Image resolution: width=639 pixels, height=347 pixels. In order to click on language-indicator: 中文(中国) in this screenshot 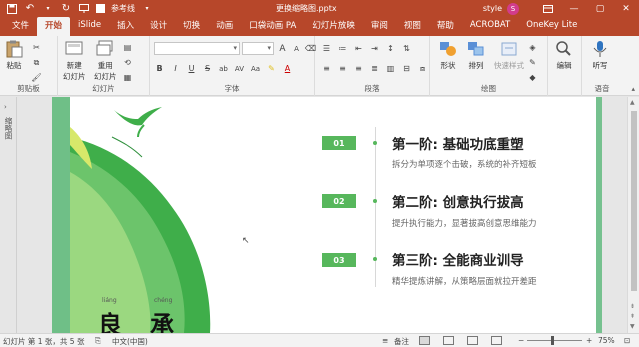, I will do `click(130, 341)`.